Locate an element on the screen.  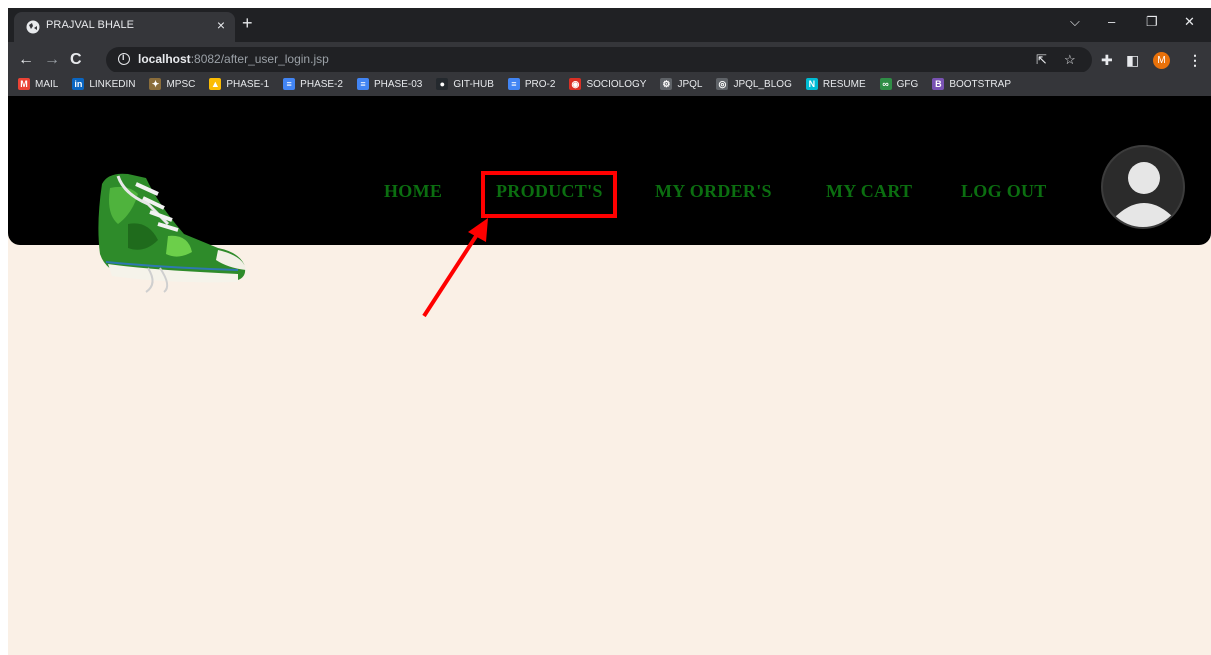
jpql-icon: ⚙ is located at coordinates (666, 84).